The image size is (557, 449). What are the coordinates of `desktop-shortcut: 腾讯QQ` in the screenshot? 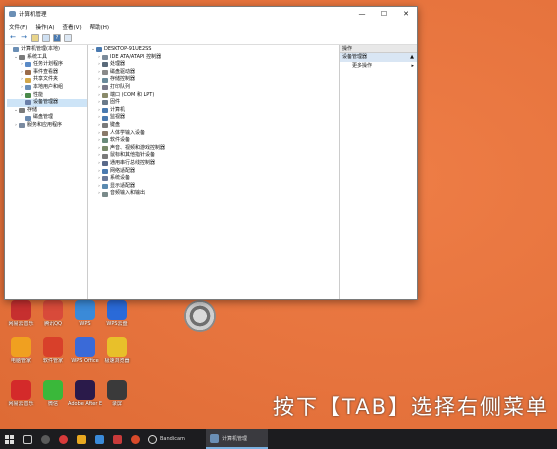 It's located at (53, 318).